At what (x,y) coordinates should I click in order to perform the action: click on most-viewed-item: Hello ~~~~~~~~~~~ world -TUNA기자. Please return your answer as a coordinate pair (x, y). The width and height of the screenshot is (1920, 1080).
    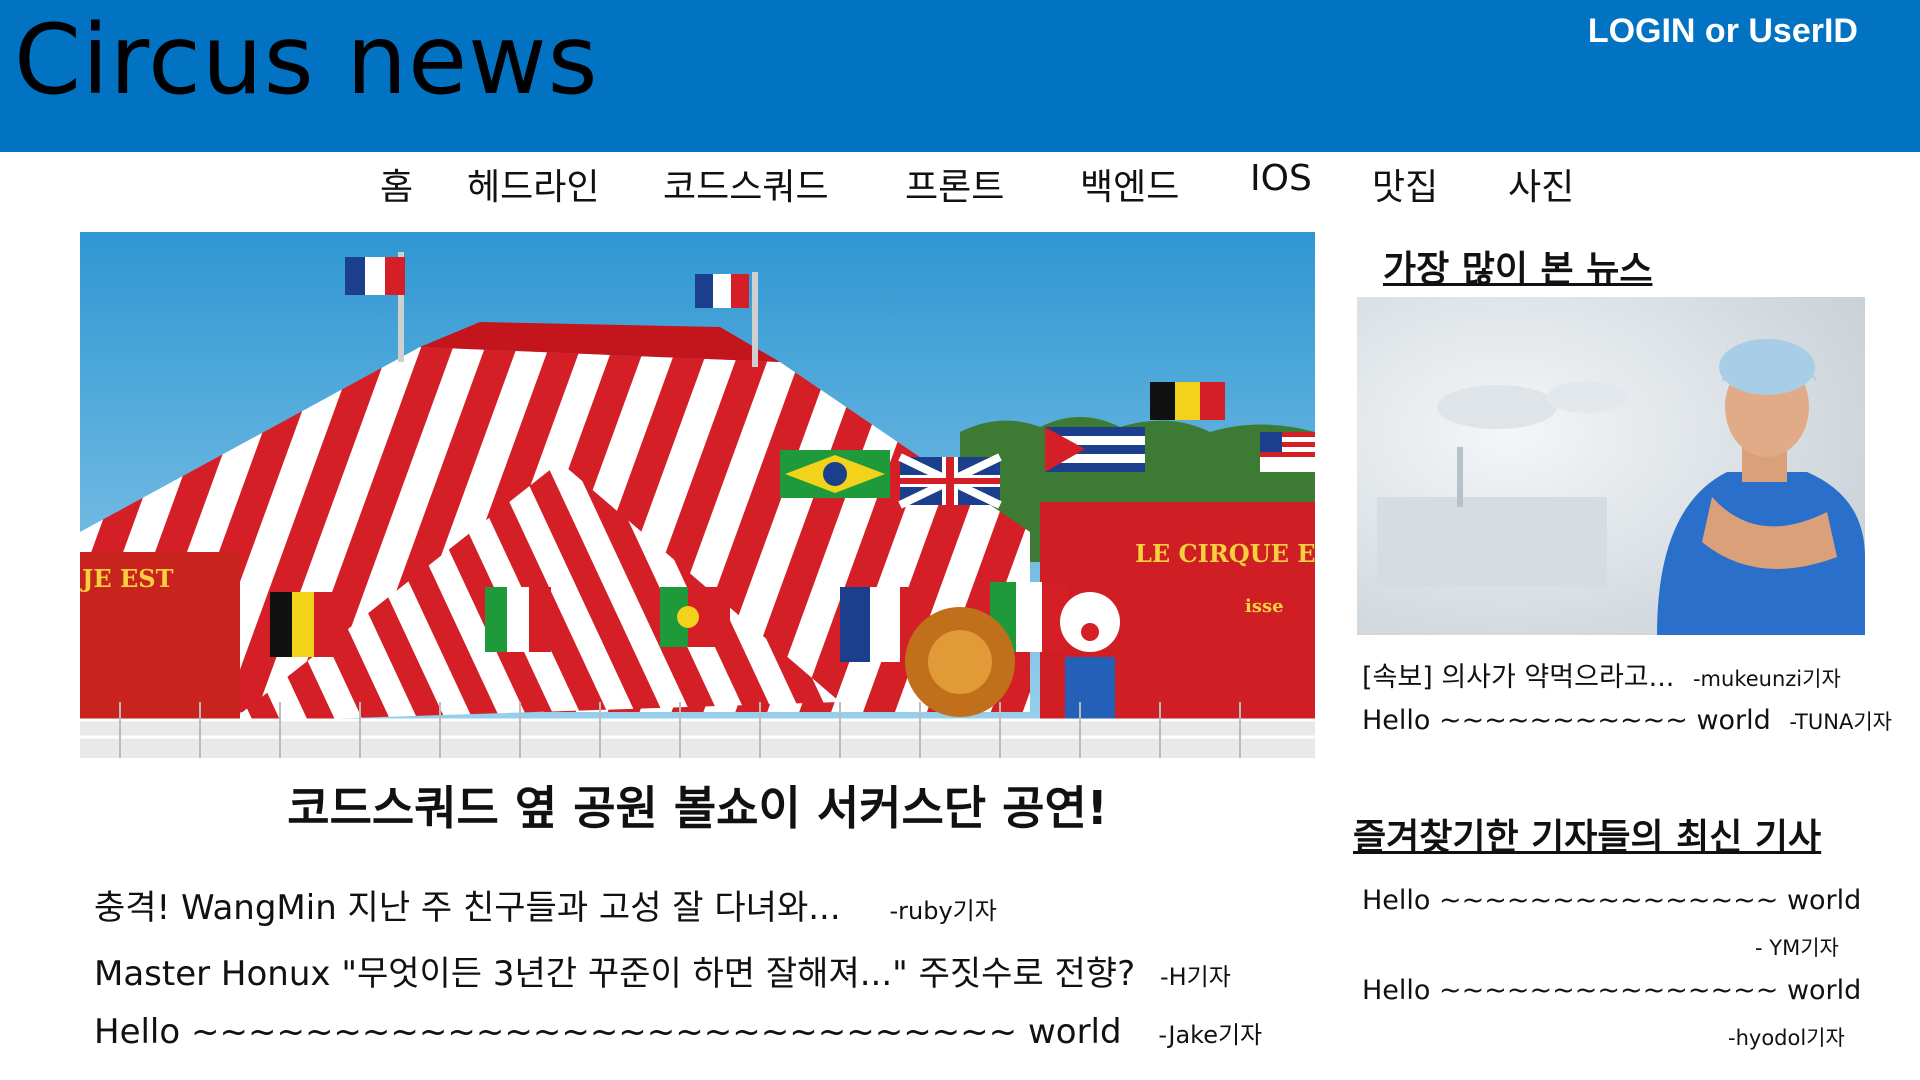
    Looking at the image, I should click on (1627, 720).